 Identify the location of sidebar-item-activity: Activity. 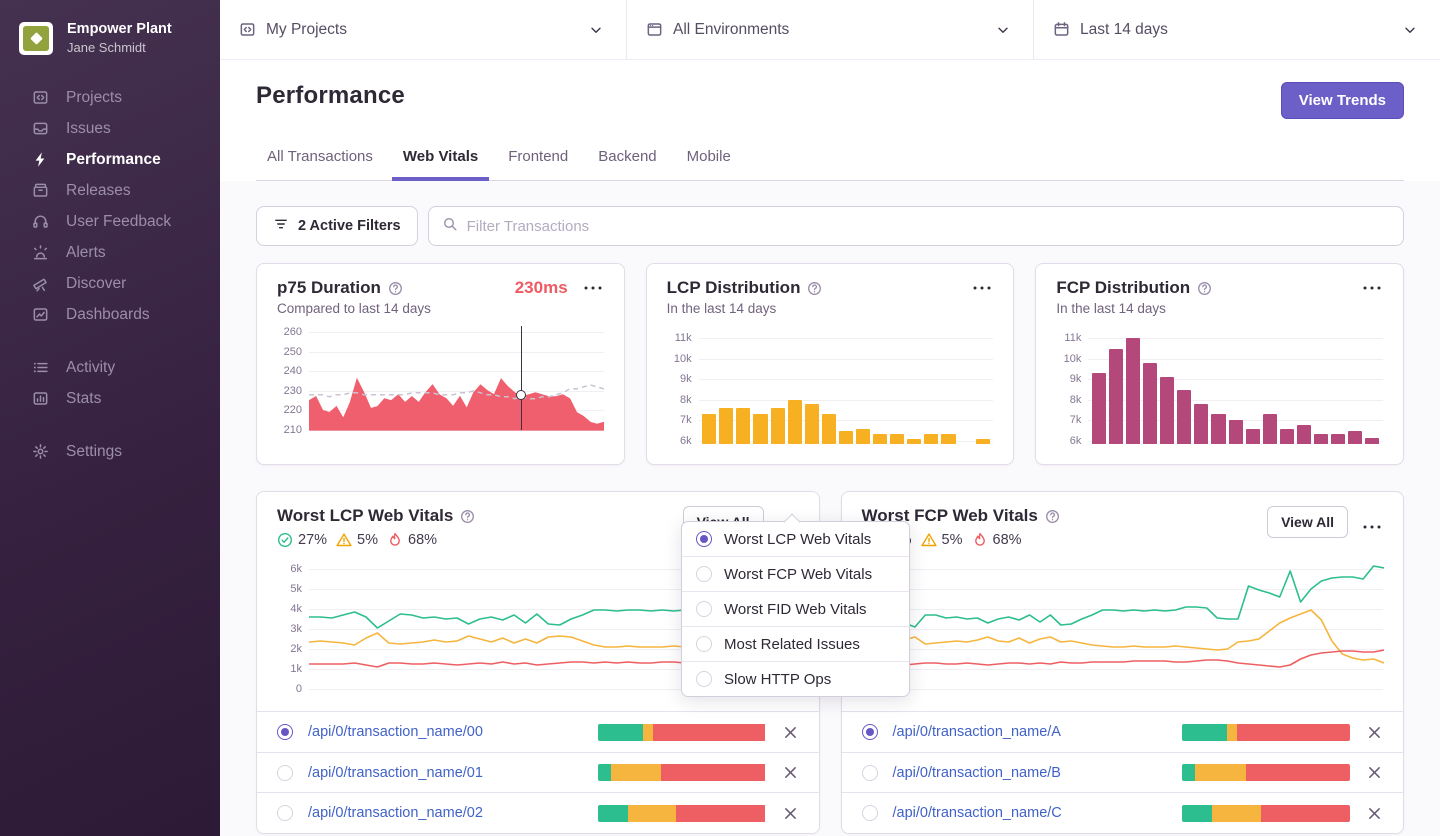
(110, 367).